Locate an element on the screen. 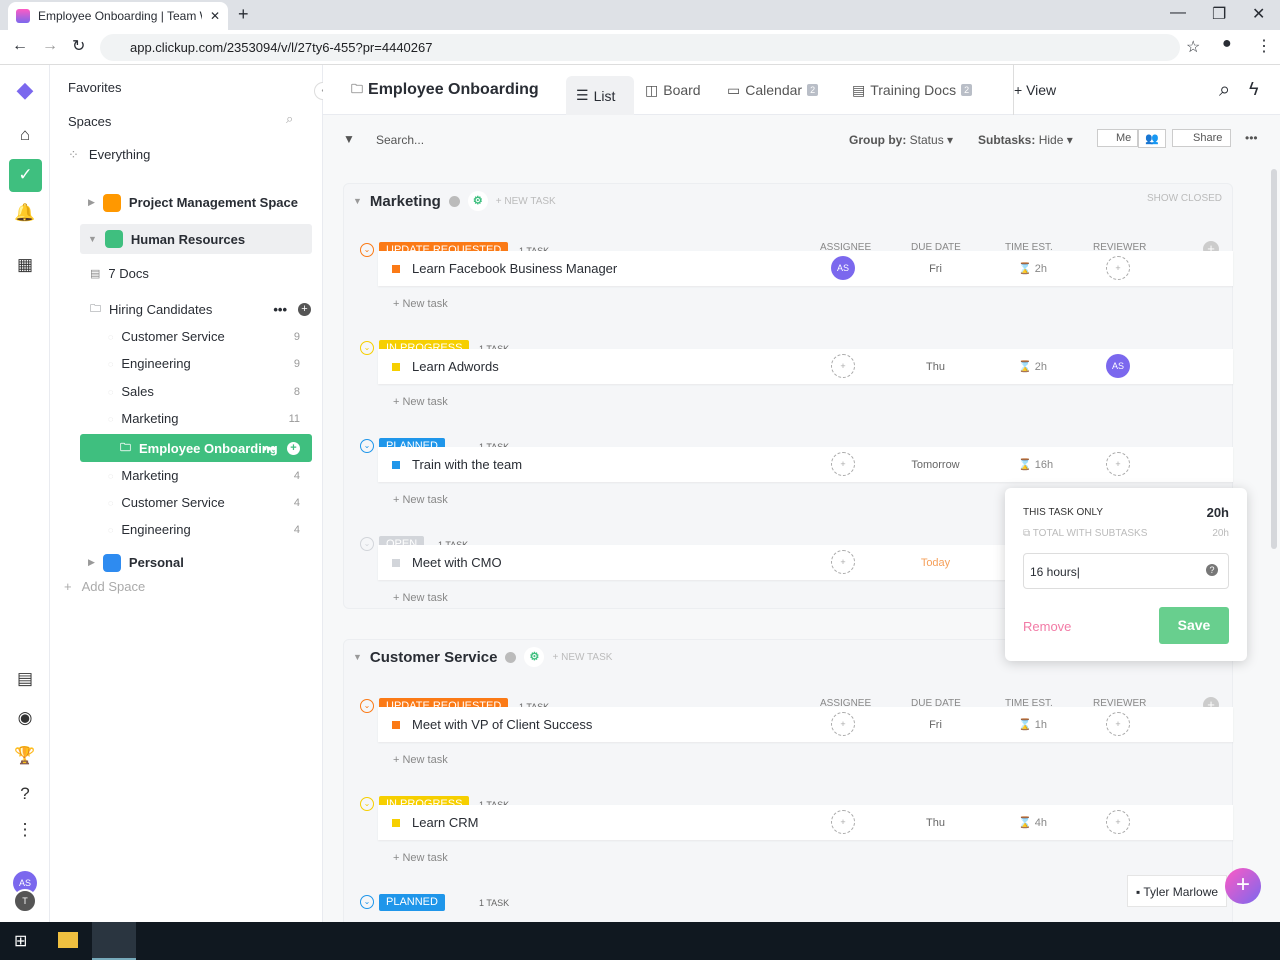 The width and height of the screenshot is (1280, 960). due-date: Fri is located at coordinates (935, 269).